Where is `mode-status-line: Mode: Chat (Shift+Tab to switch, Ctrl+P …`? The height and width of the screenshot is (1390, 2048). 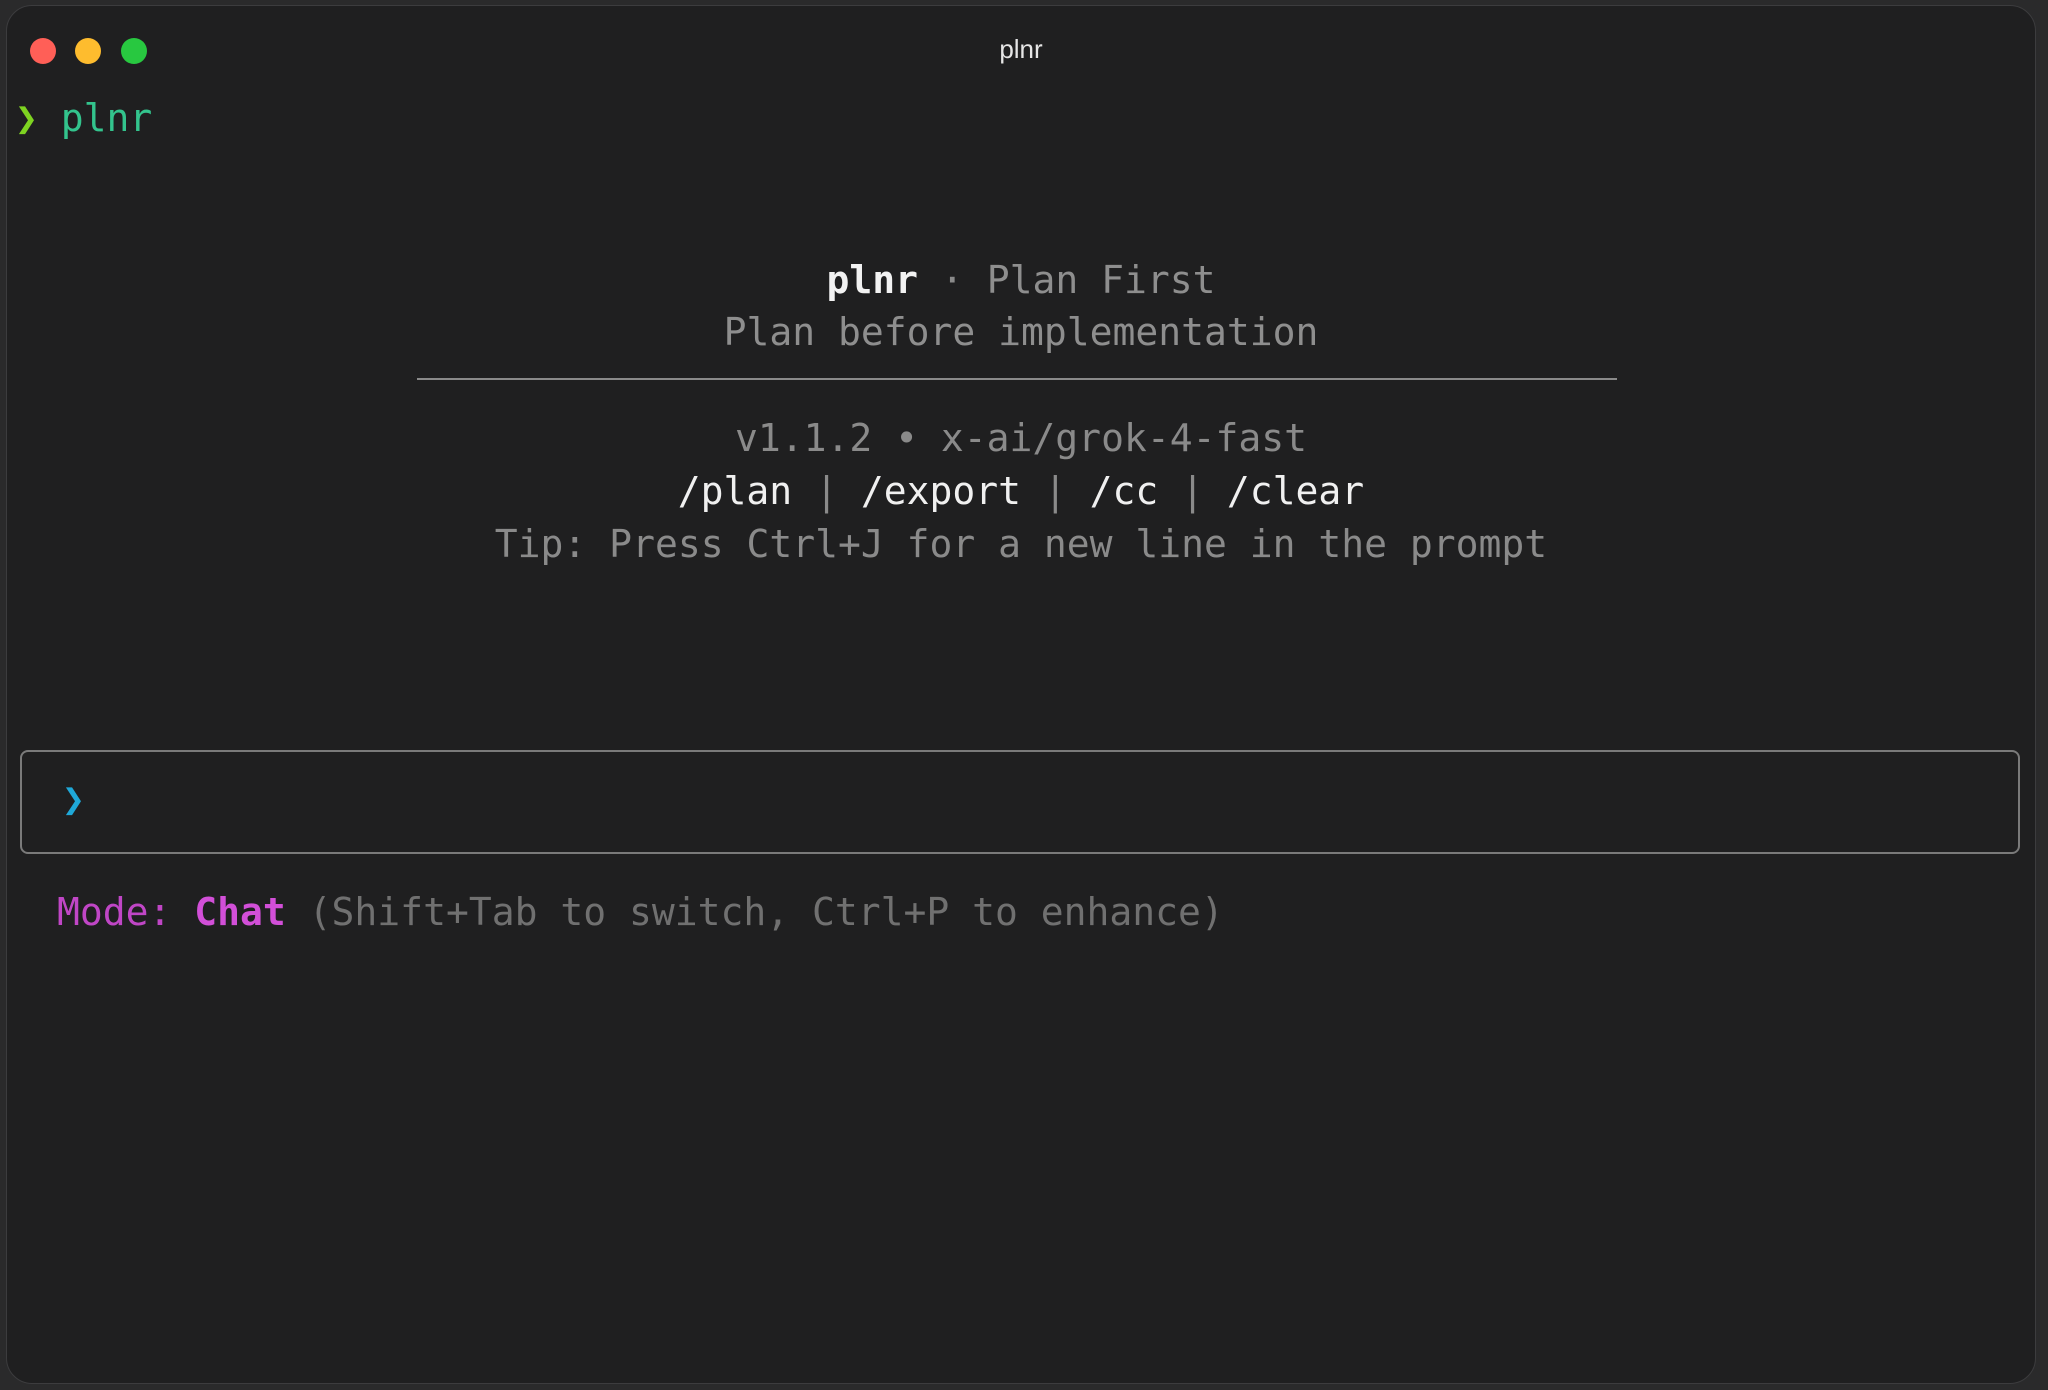 mode-status-line: Mode: Chat (Shift+Tab to switch, Ctrl+P … is located at coordinates (640, 912).